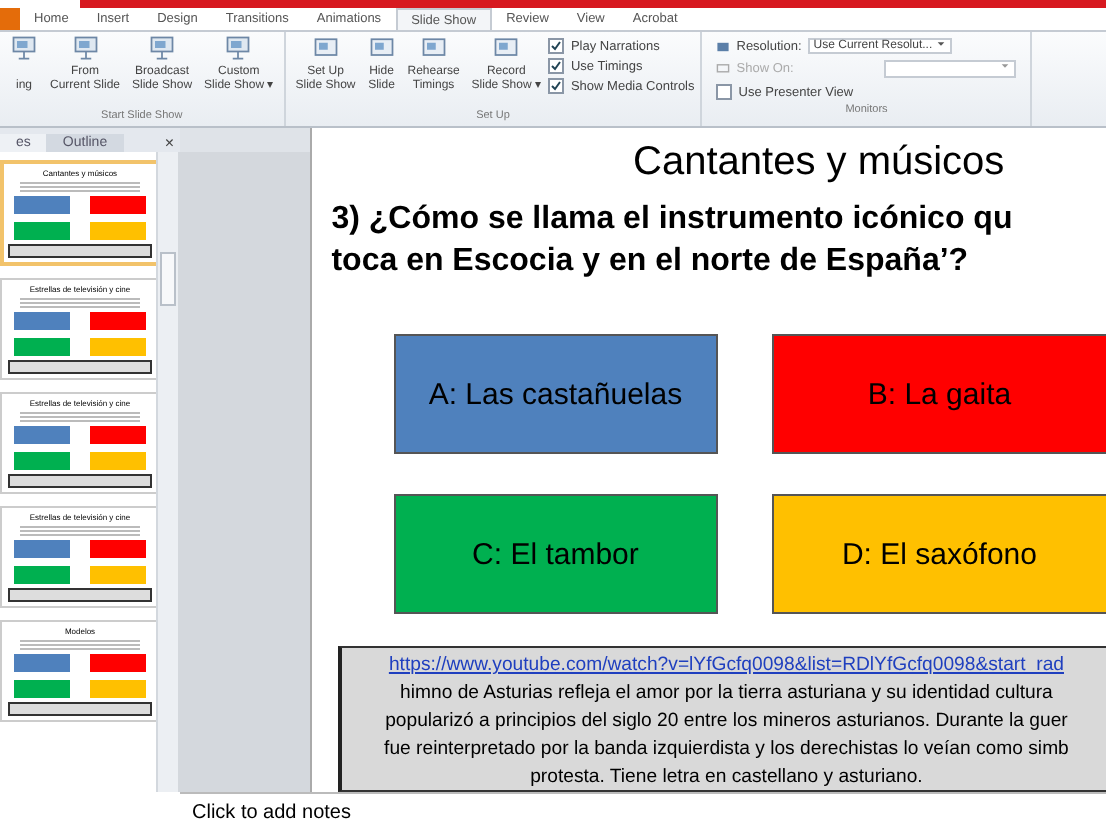 This screenshot has width=1106, height=830. Describe the element at coordinates (726, 750) in the screenshot. I see `description-line: fue reinterpretado por la banda izquierdista y los derechistas lo veían como simb` at that location.